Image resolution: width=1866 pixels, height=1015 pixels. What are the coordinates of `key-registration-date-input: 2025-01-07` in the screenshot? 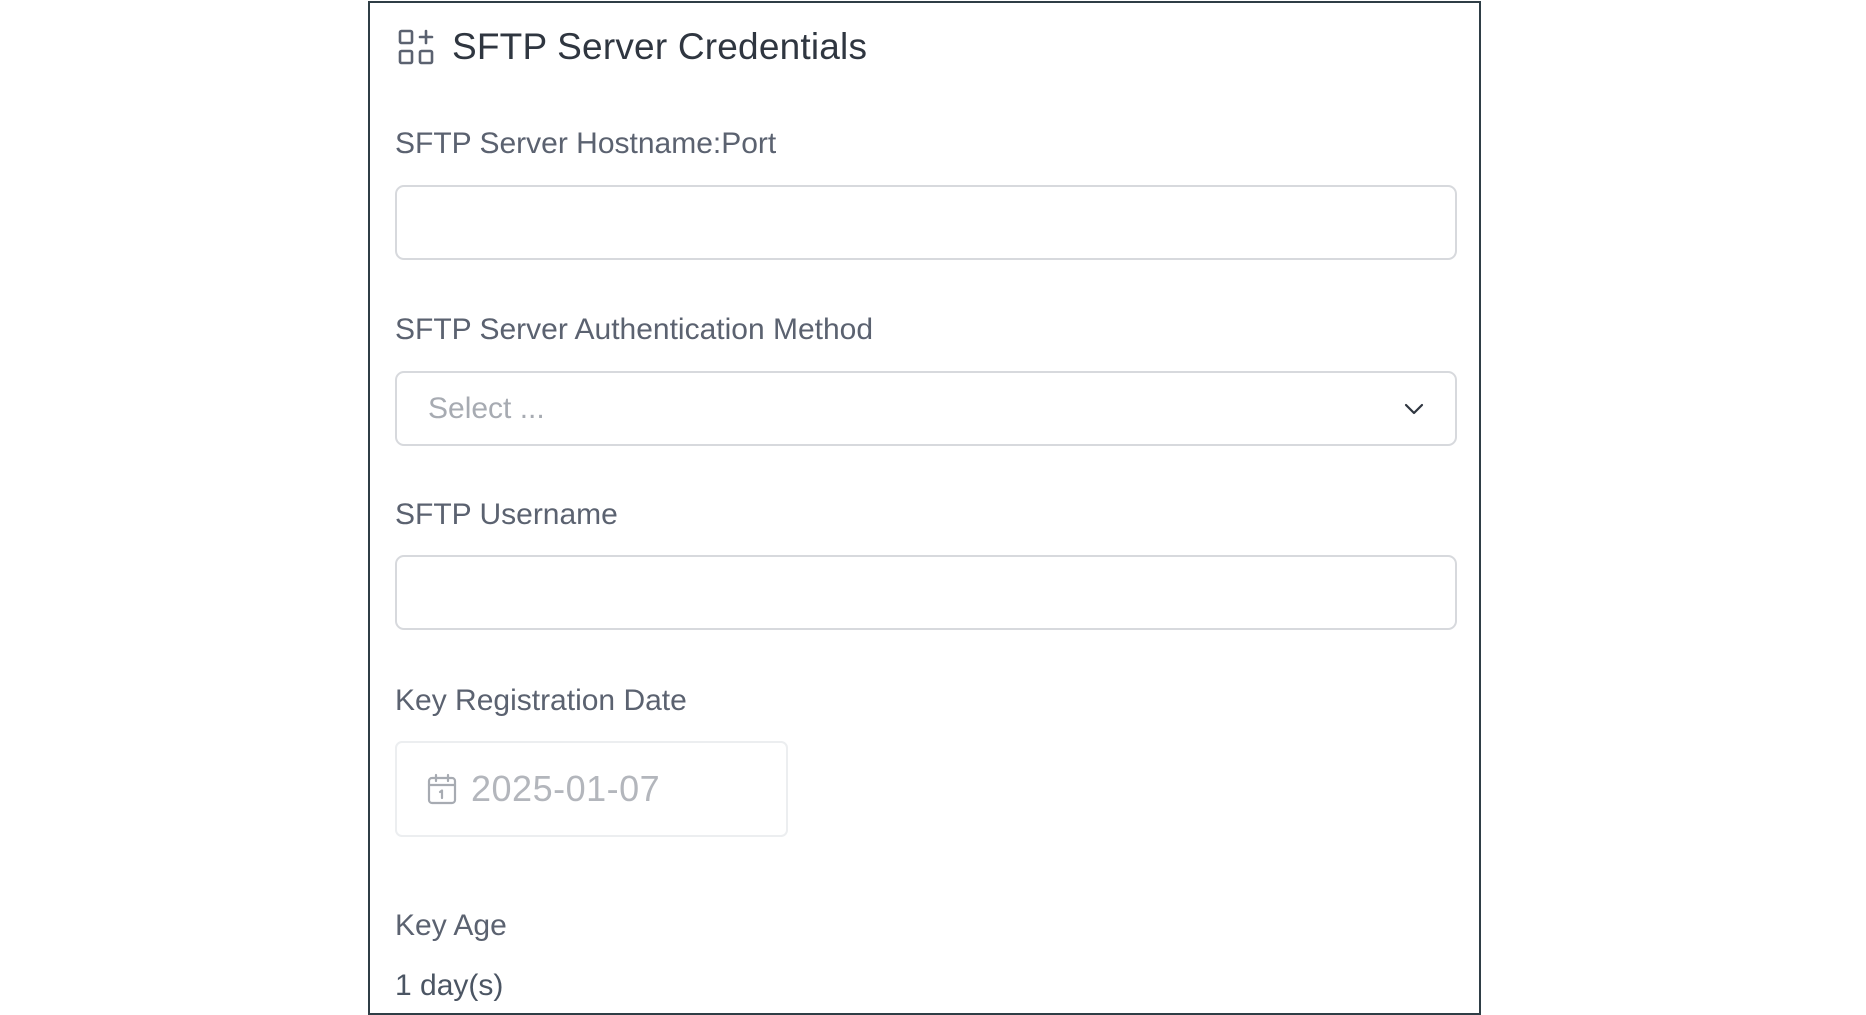 It's located at (591, 789).